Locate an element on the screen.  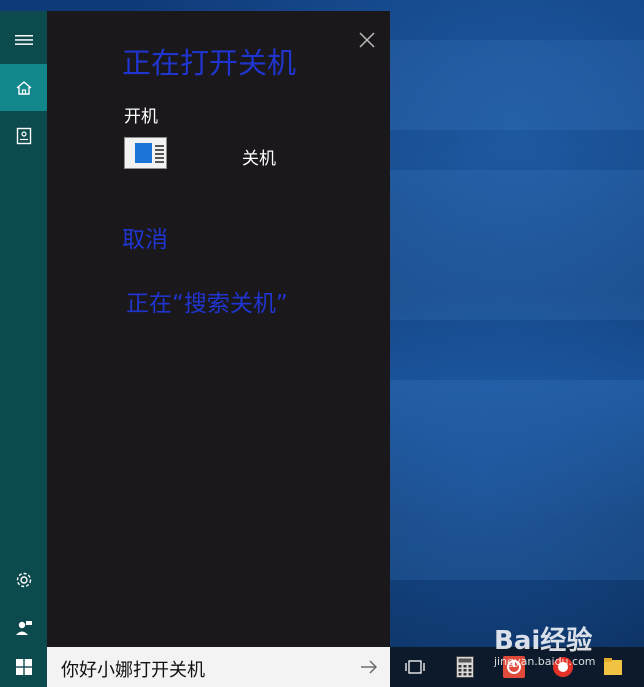
cortana-rail is located at coordinates (23, 329).